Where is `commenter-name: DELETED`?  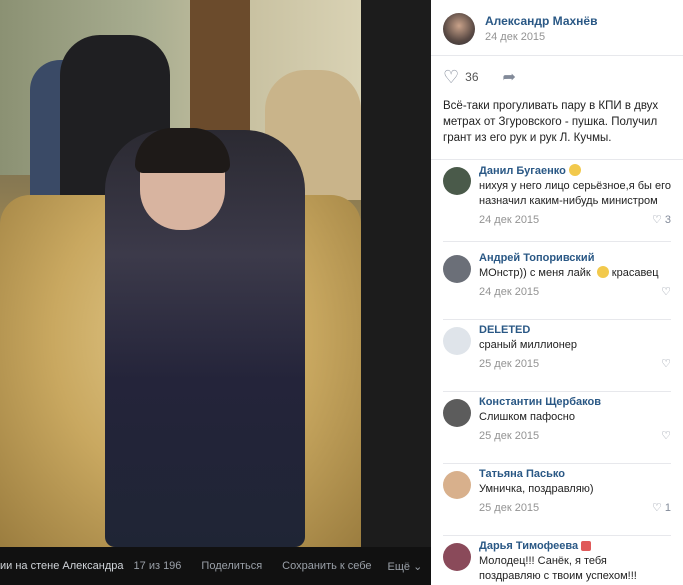 commenter-name: DELETED is located at coordinates (575, 330).